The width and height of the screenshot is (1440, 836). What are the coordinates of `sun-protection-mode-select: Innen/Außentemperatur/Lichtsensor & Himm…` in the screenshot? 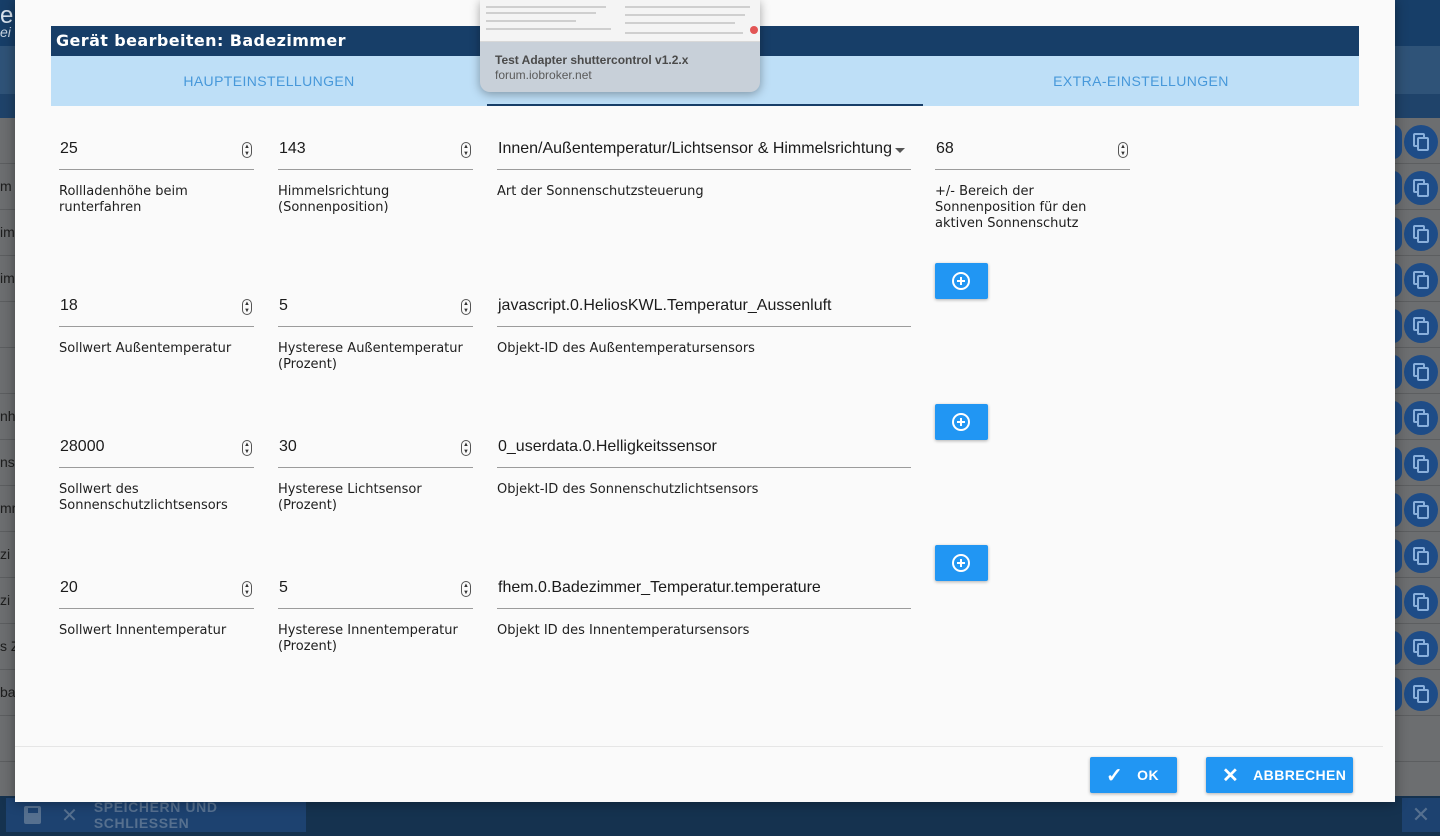 It's located at (704, 151).